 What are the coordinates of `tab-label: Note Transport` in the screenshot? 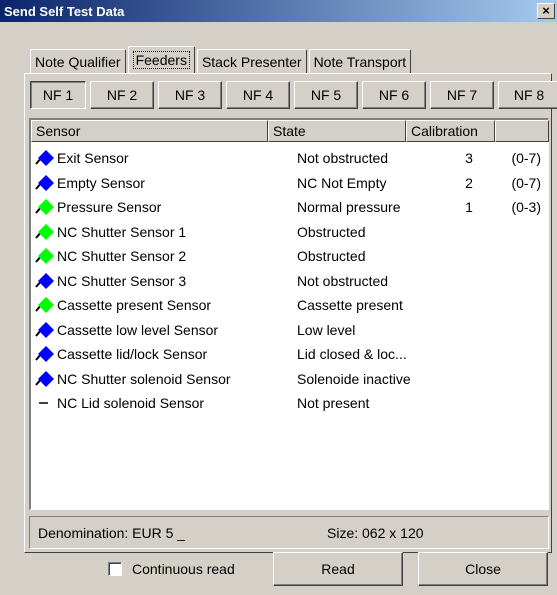 It's located at (360, 61).